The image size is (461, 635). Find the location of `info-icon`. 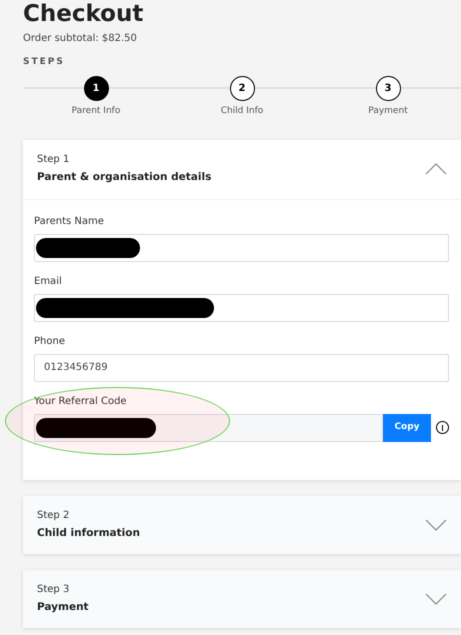

info-icon is located at coordinates (442, 427).